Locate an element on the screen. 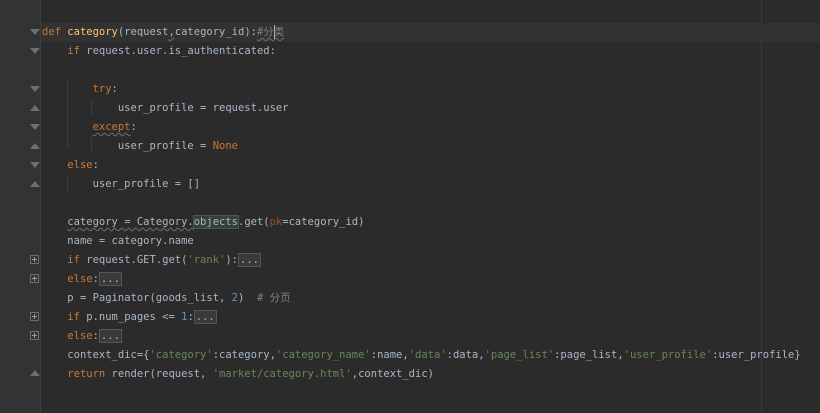  function-name: category is located at coordinates (92, 32).